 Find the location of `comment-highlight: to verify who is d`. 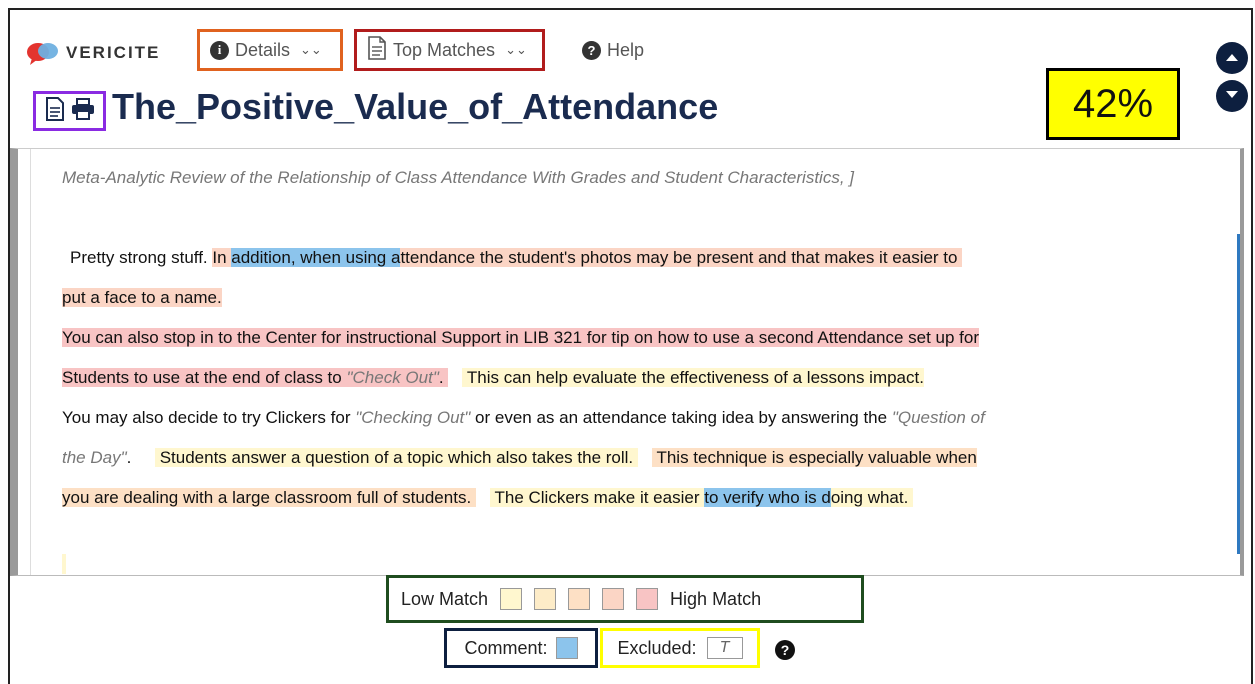

comment-highlight: to verify who is d is located at coordinates (767, 497).